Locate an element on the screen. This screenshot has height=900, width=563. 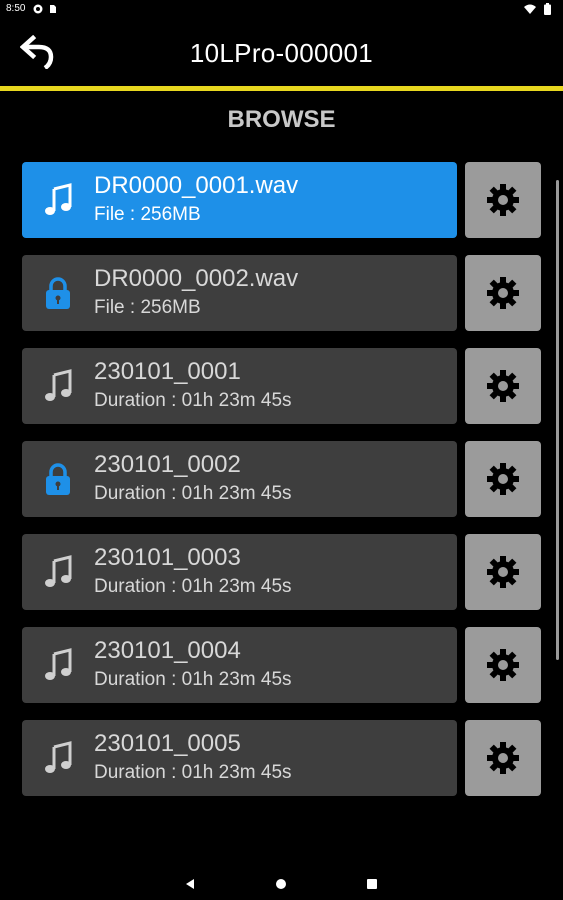
file-name: DR0000_0002.wav is located at coordinates (196, 278).